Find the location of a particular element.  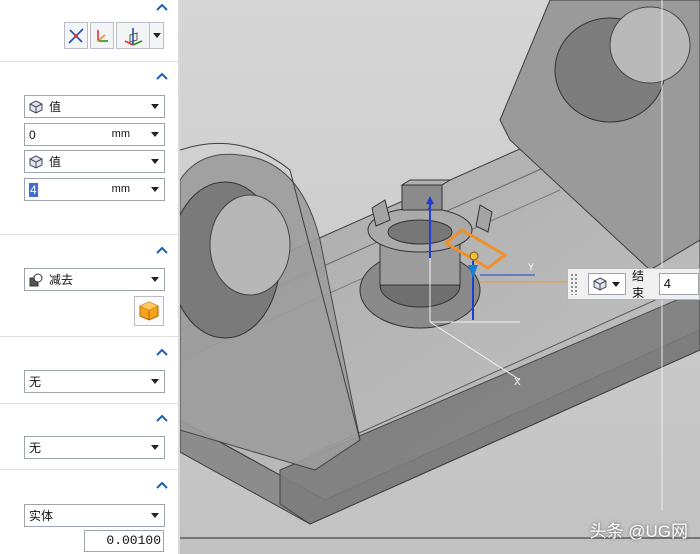

drag-grip-icon is located at coordinates (574, 284).